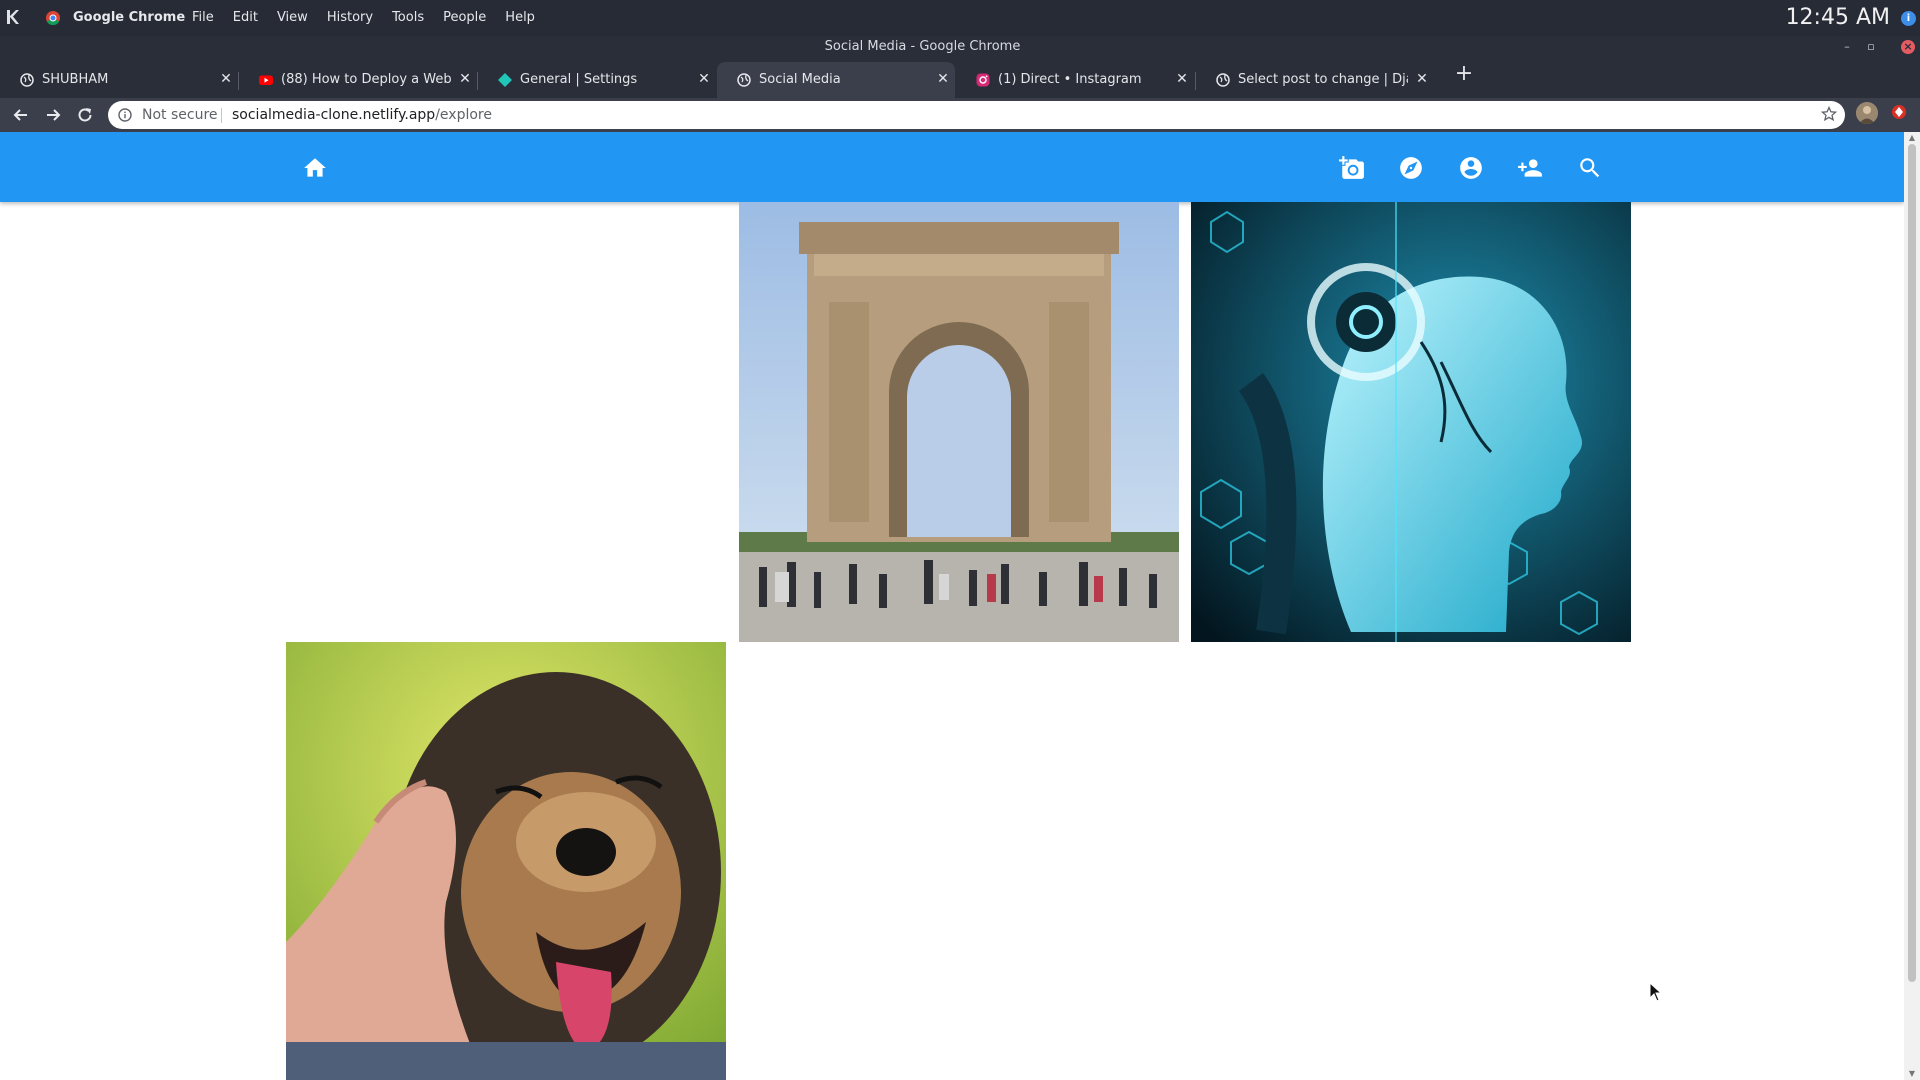 The height and width of the screenshot is (1080, 1920). What do you see at coordinates (1867, 113) in the screenshot?
I see `profile-avatar` at bounding box center [1867, 113].